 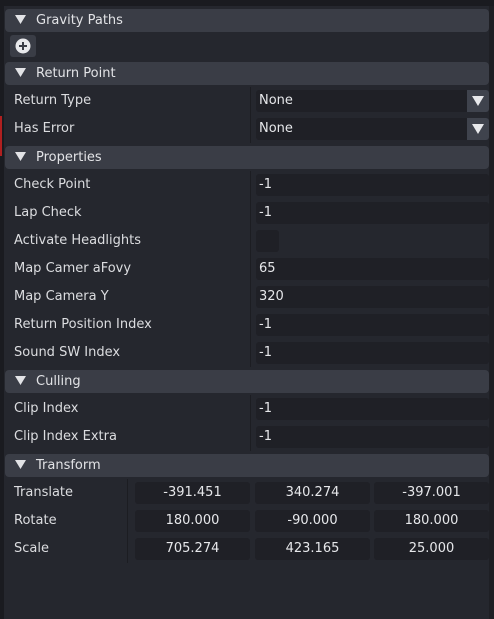 What do you see at coordinates (372, 269) in the screenshot?
I see `map-camera-fovy-input: 65` at bounding box center [372, 269].